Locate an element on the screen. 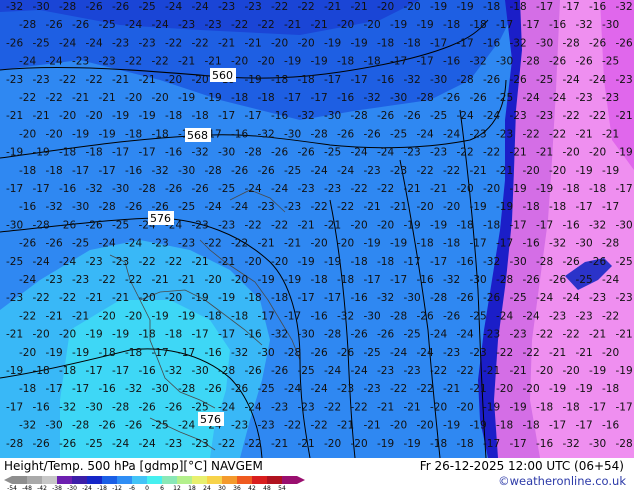 This screenshot has height=490, width=634. colorbar-tick-label: 24 is located at coordinates (207, 487).